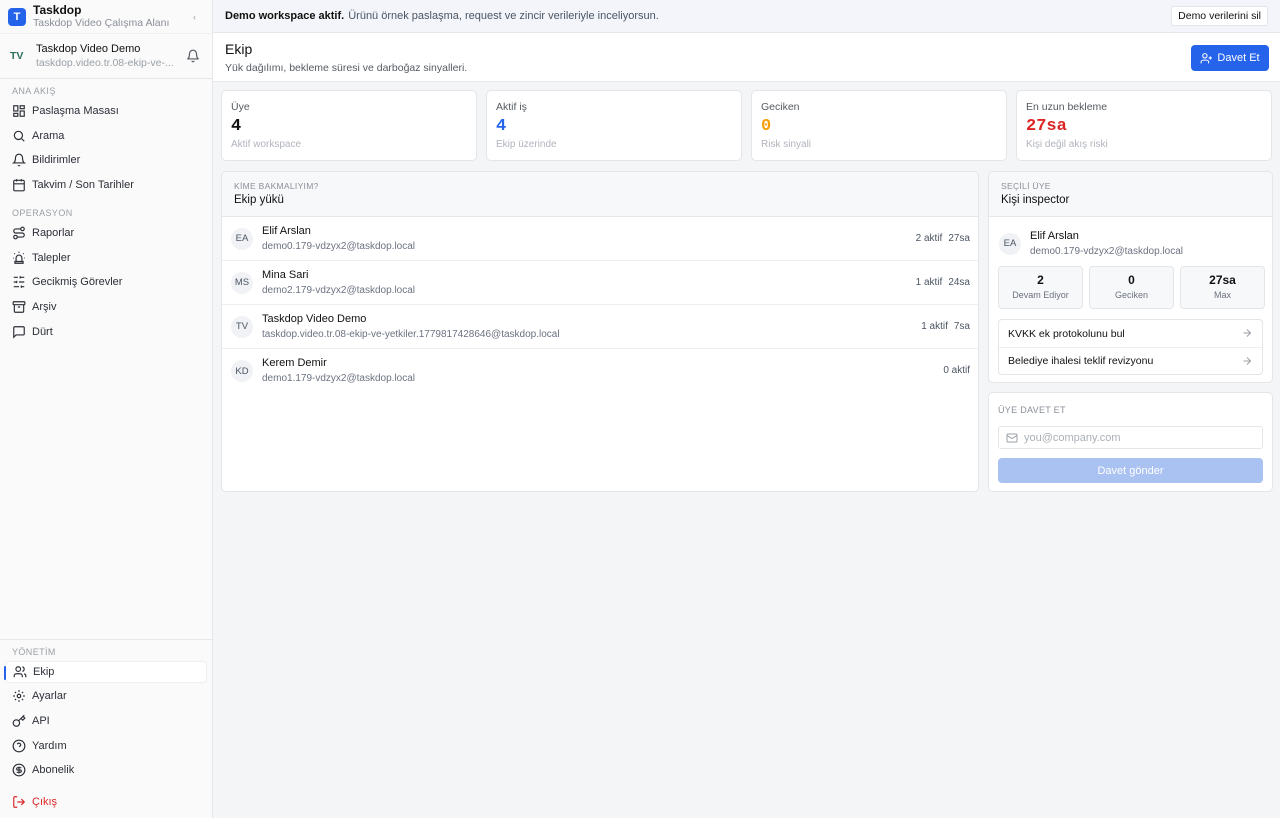 The image size is (1280, 818). Describe the element at coordinates (959, 238) in the screenshot. I see `member-wait: 27sa` at that location.